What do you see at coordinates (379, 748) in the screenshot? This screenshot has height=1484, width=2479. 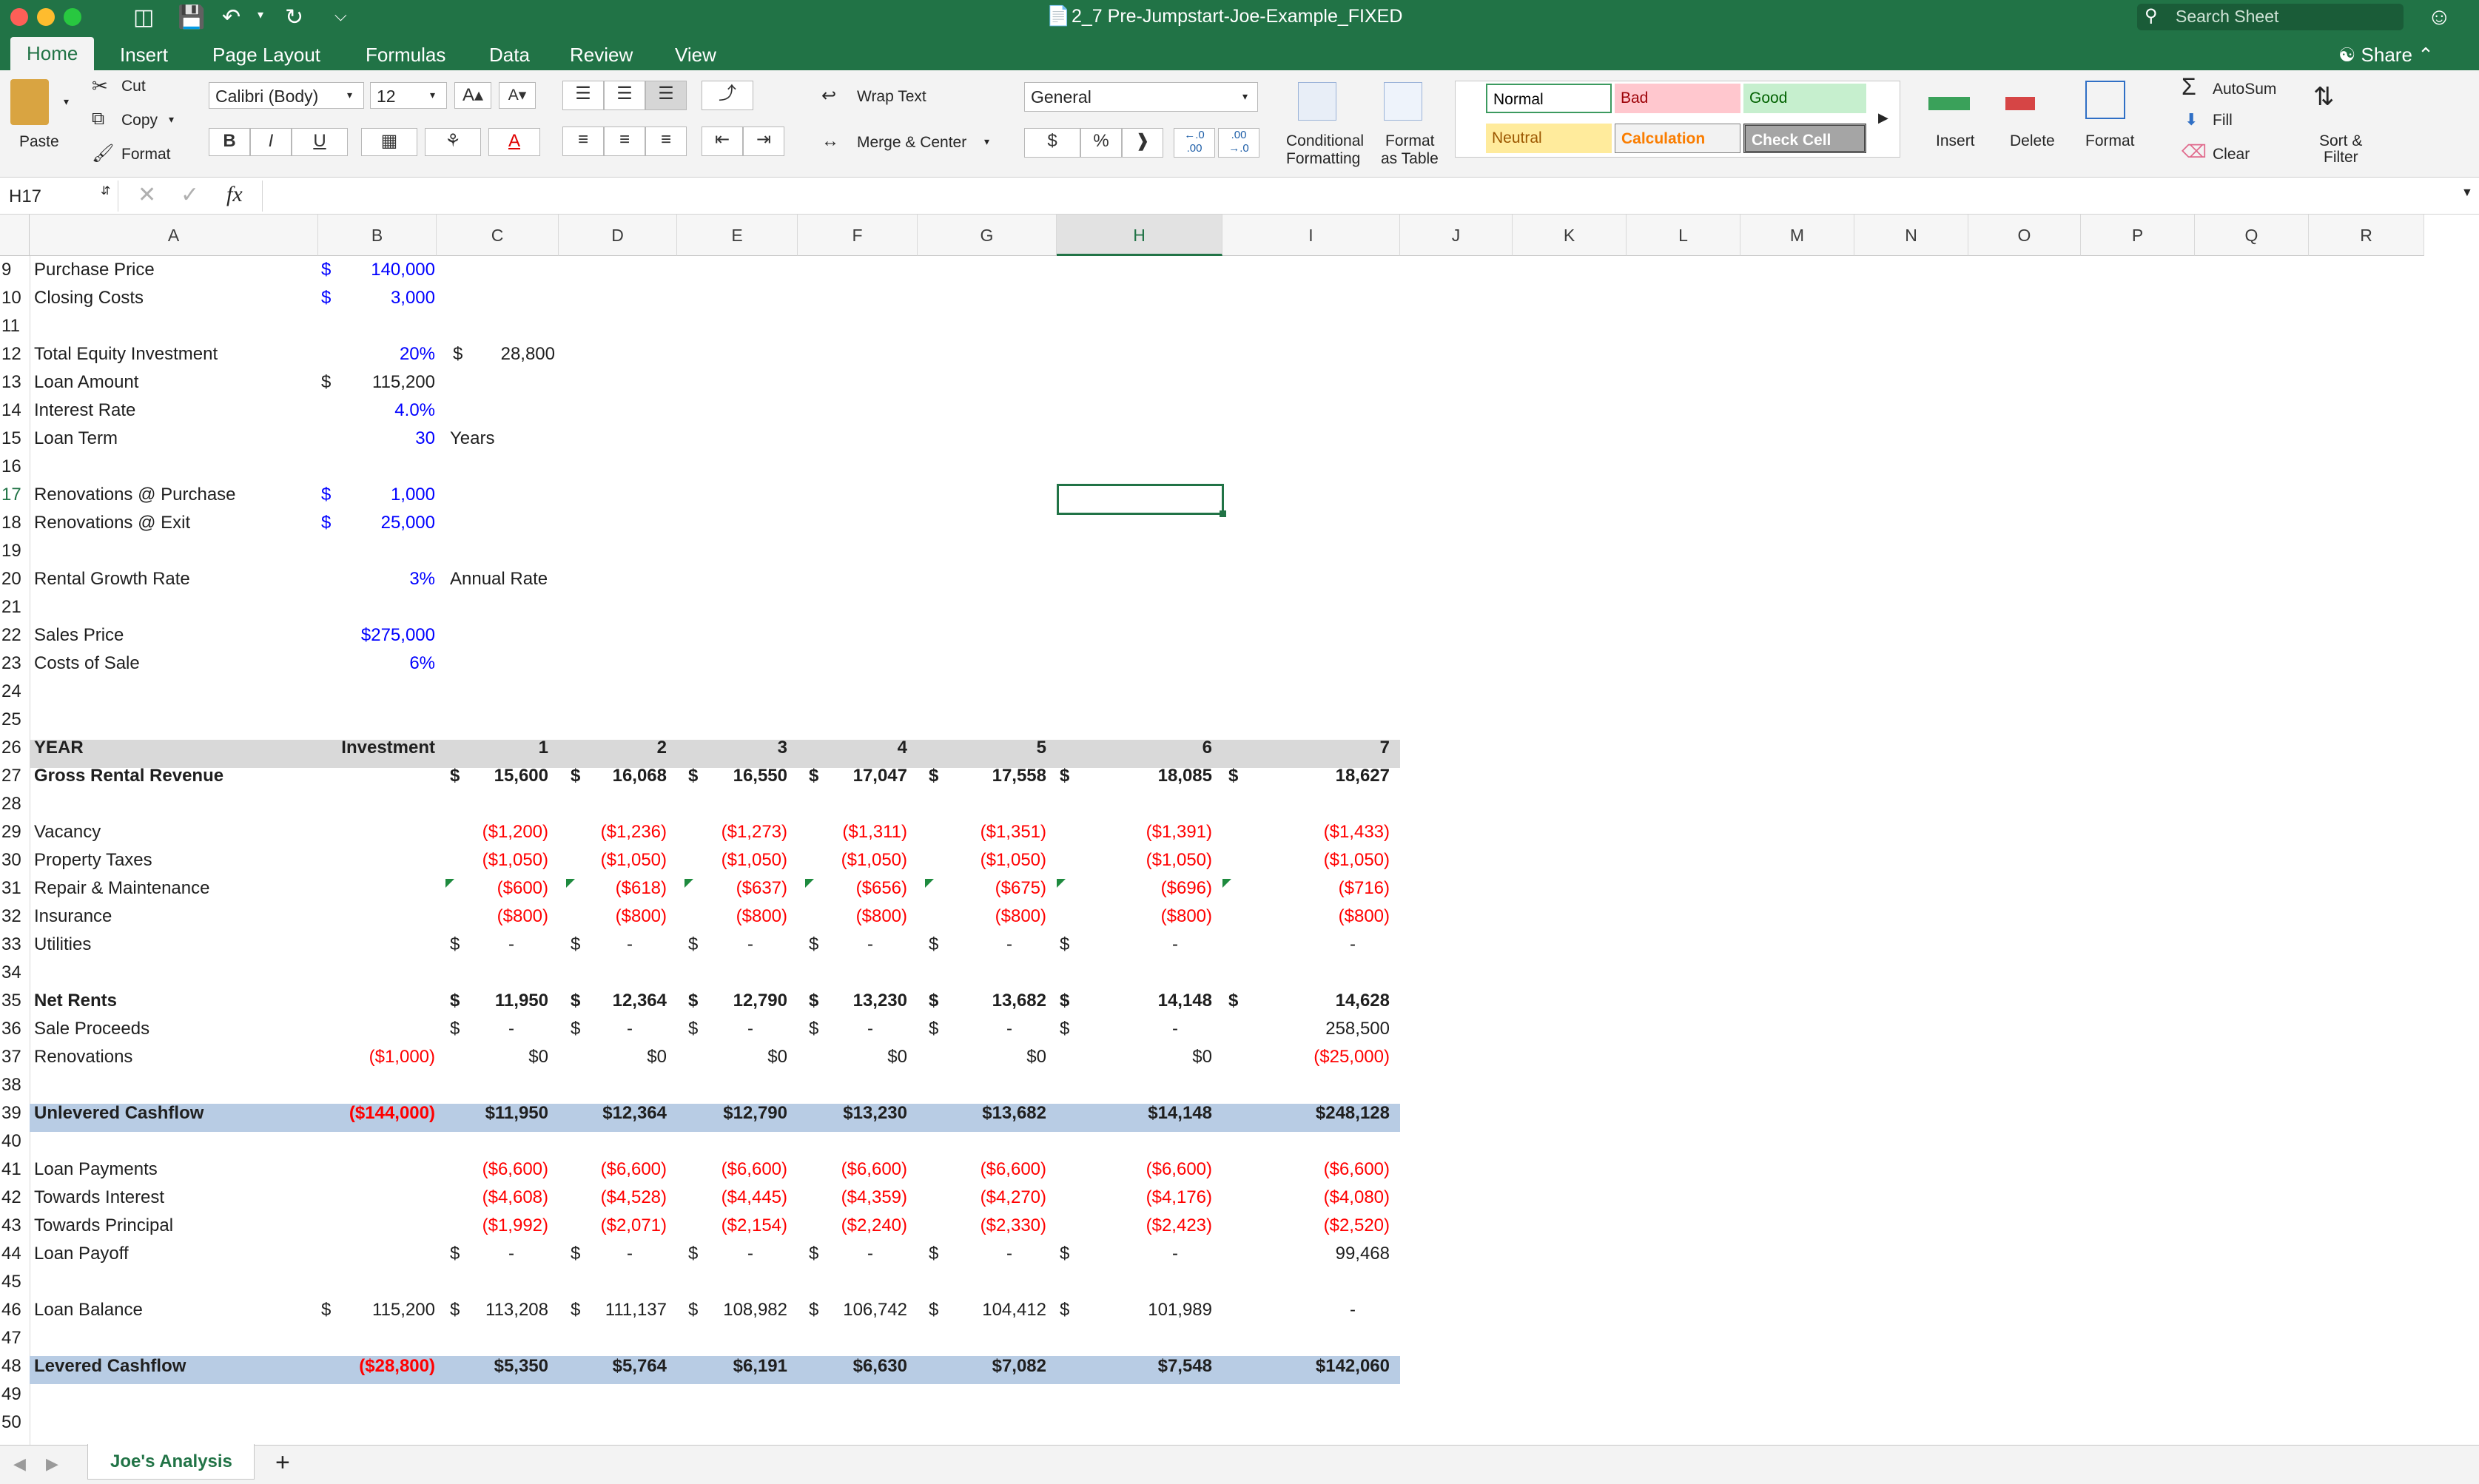 I see `cell-b26: Investment` at bounding box center [379, 748].